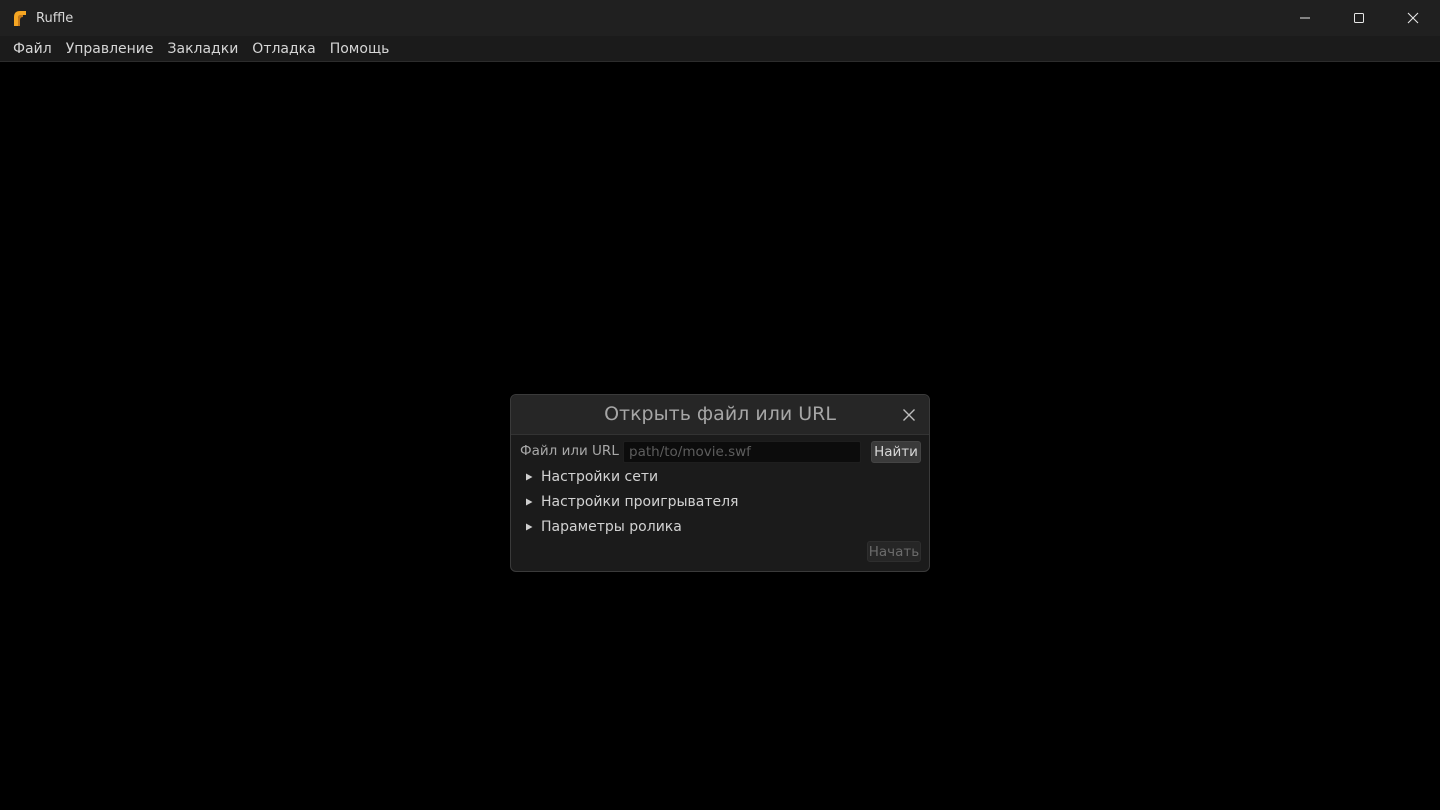  I want to click on section-player-settings: Настройки проигрывателя, so click(631, 502).